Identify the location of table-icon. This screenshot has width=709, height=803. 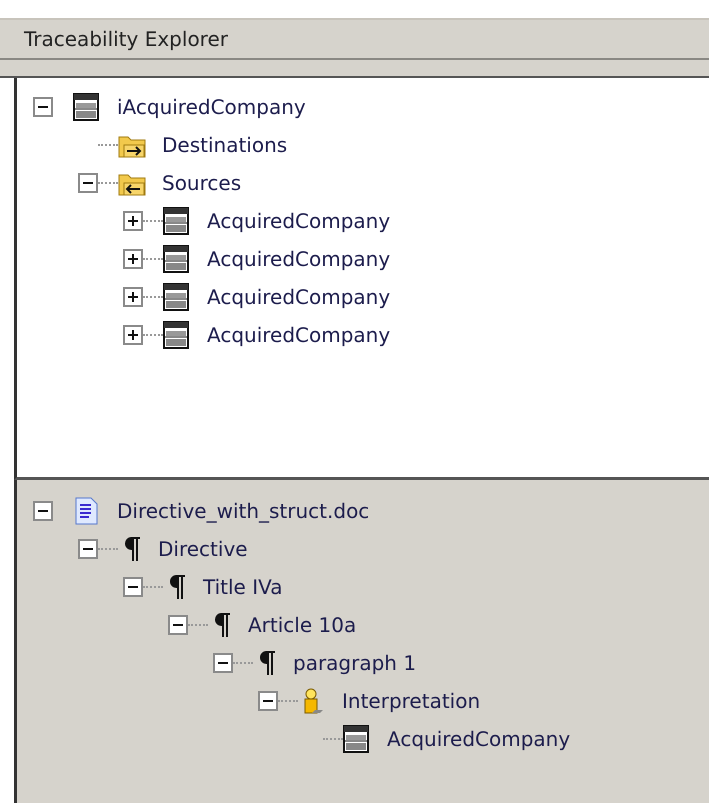
(87, 107).